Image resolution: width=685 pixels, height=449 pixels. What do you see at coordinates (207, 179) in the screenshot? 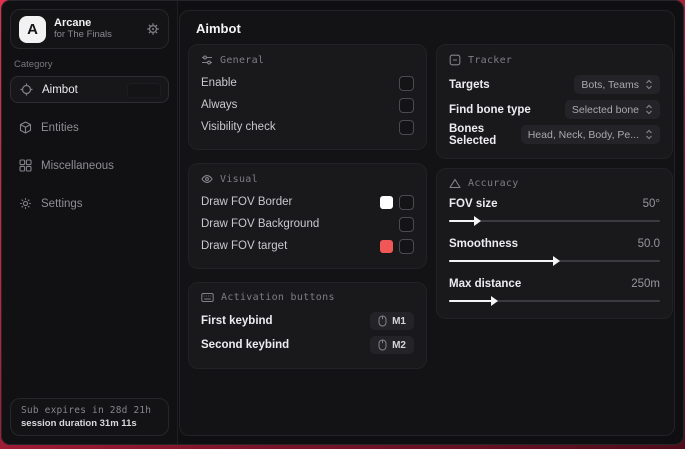
I see `eye-icon` at bounding box center [207, 179].